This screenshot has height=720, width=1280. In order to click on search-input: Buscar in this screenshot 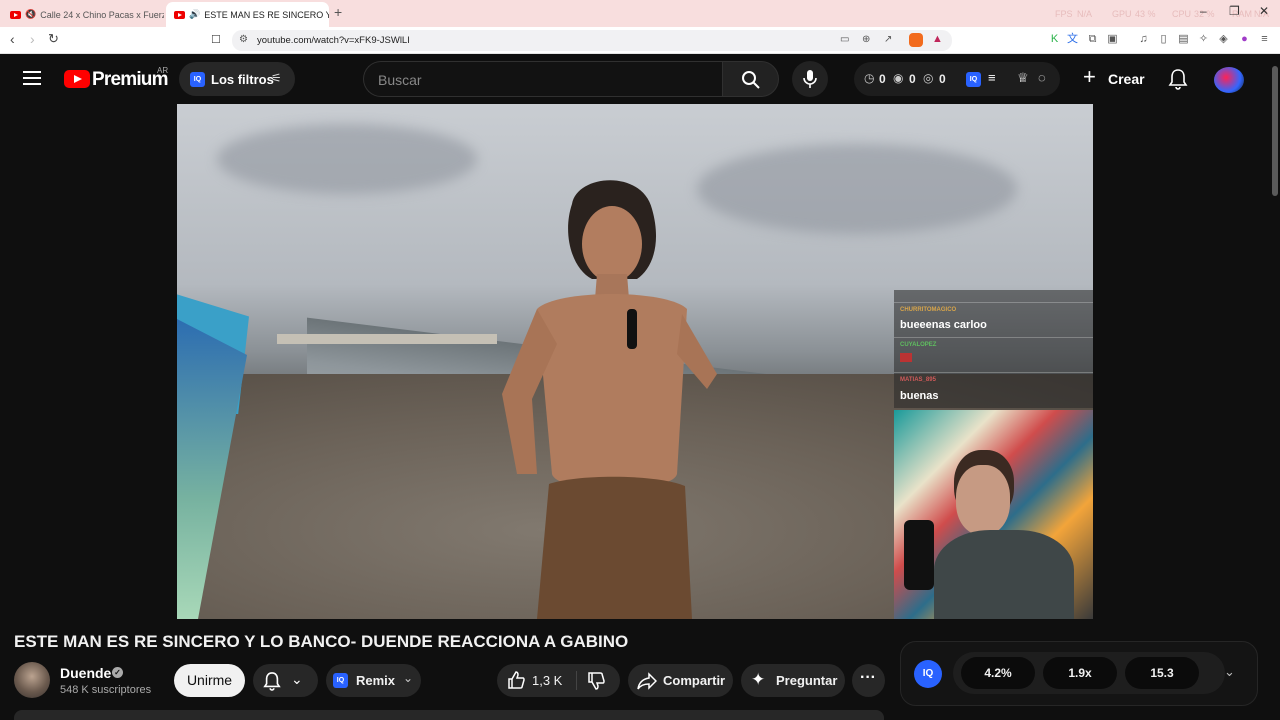, I will do `click(543, 79)`.